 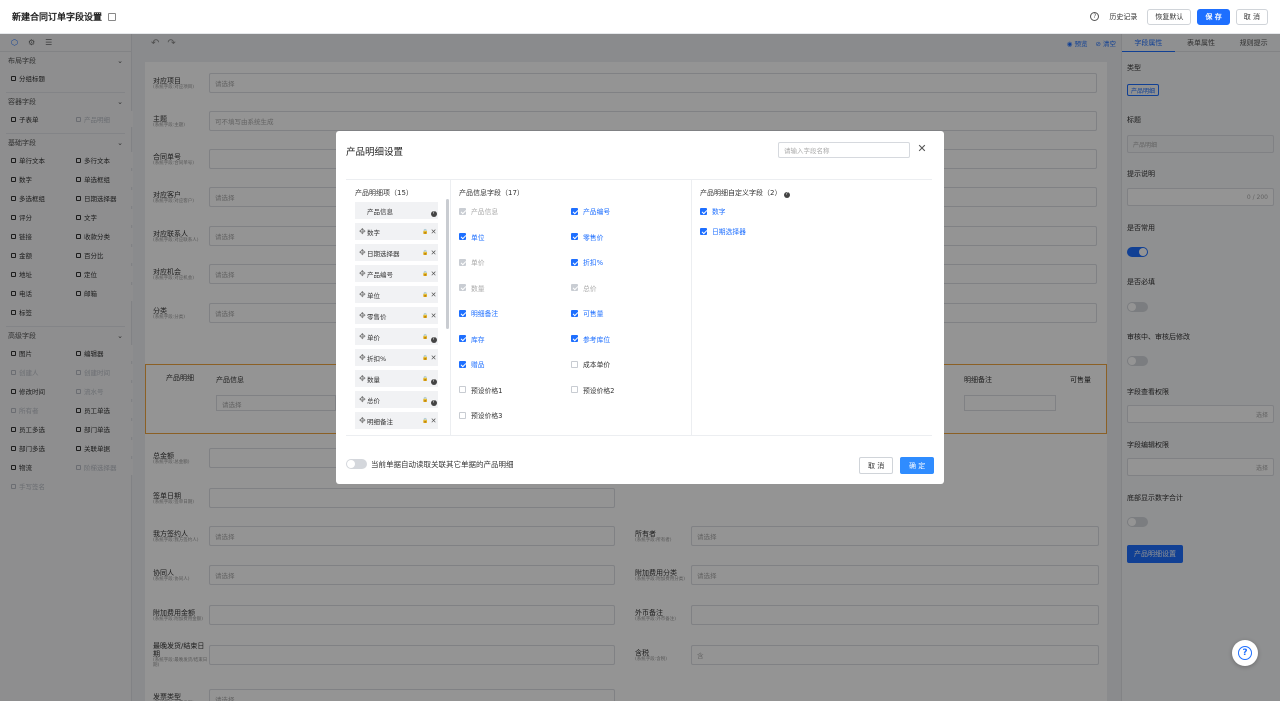 I want to click on modal-ok-button: 确 定, so click(x=917, y=465).